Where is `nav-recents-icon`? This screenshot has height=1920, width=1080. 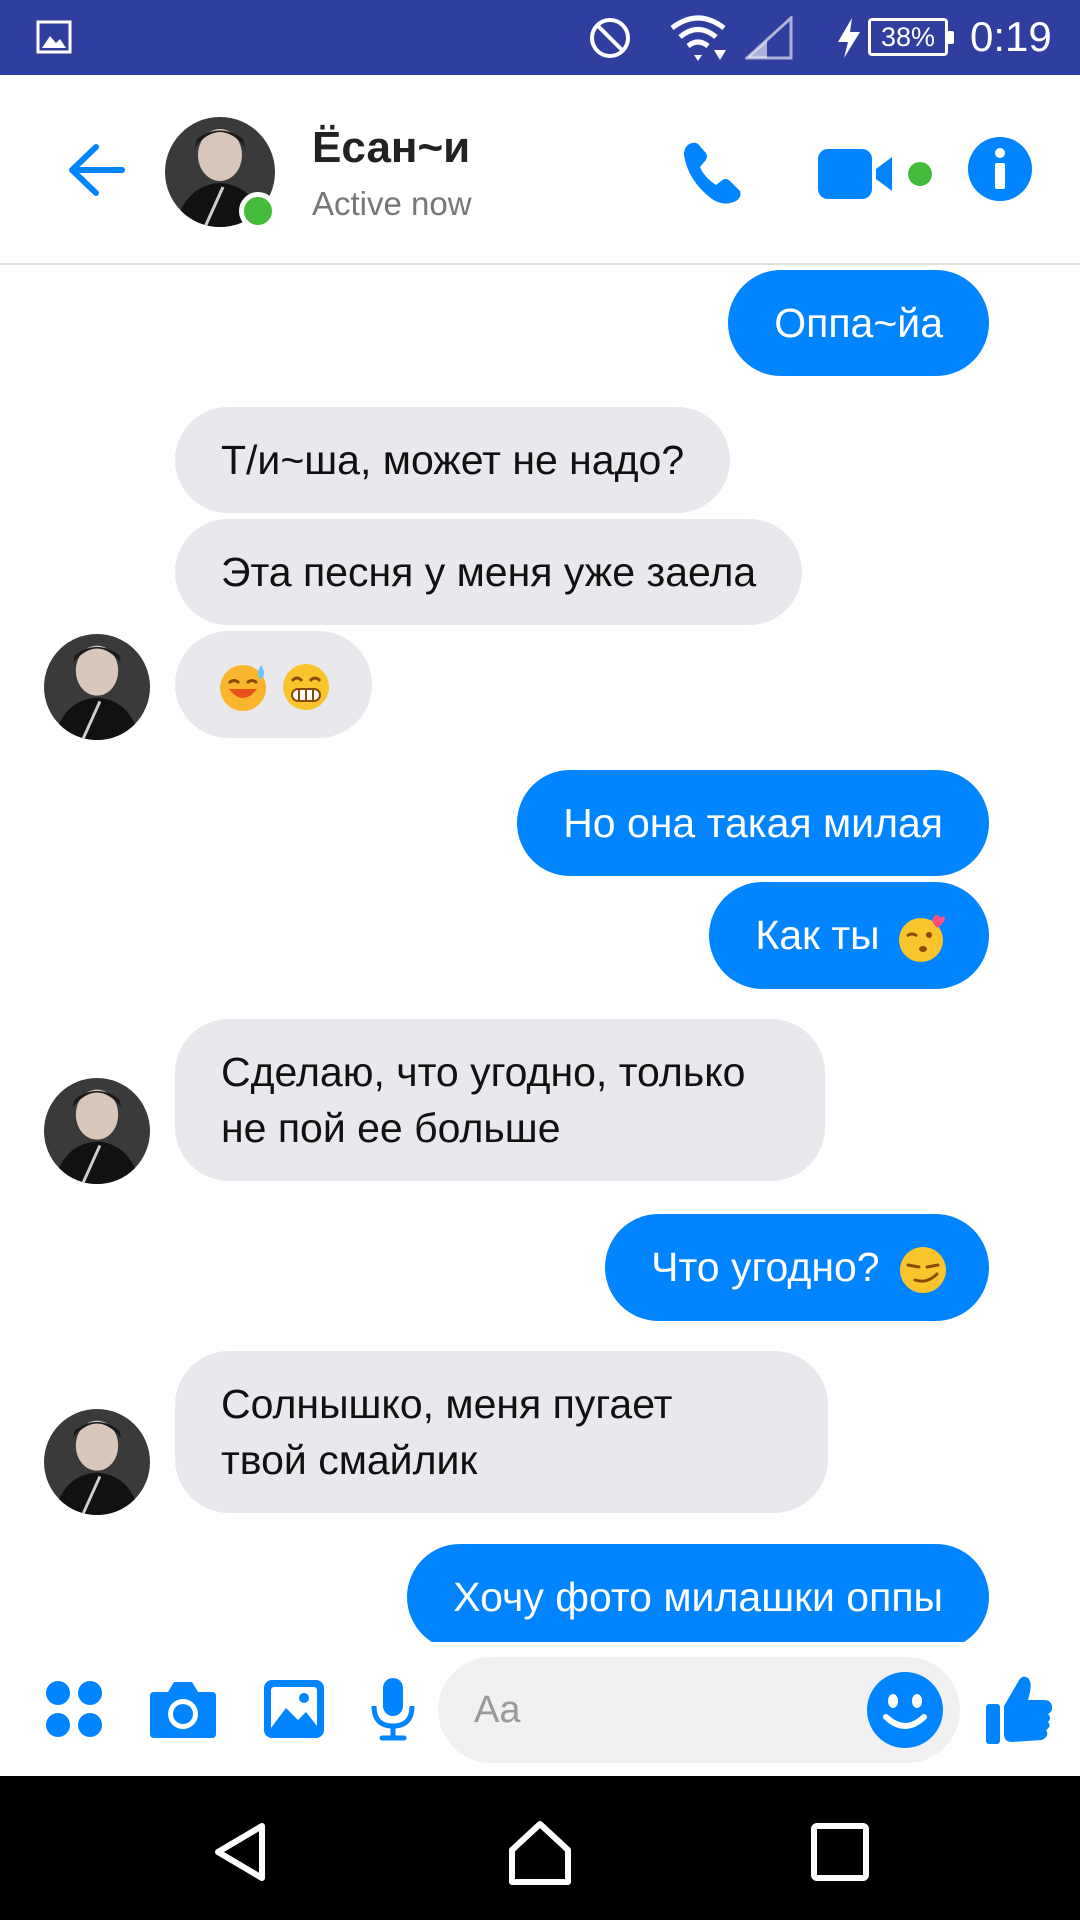
nav-recents-icon is located at coordinates (840, 1852).